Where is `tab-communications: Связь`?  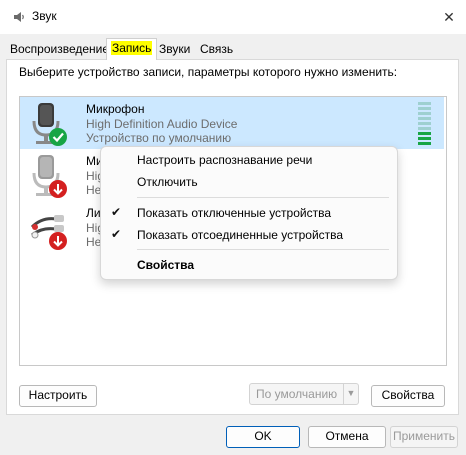 tab-communications: Связь is located at coordinates (216, 49).